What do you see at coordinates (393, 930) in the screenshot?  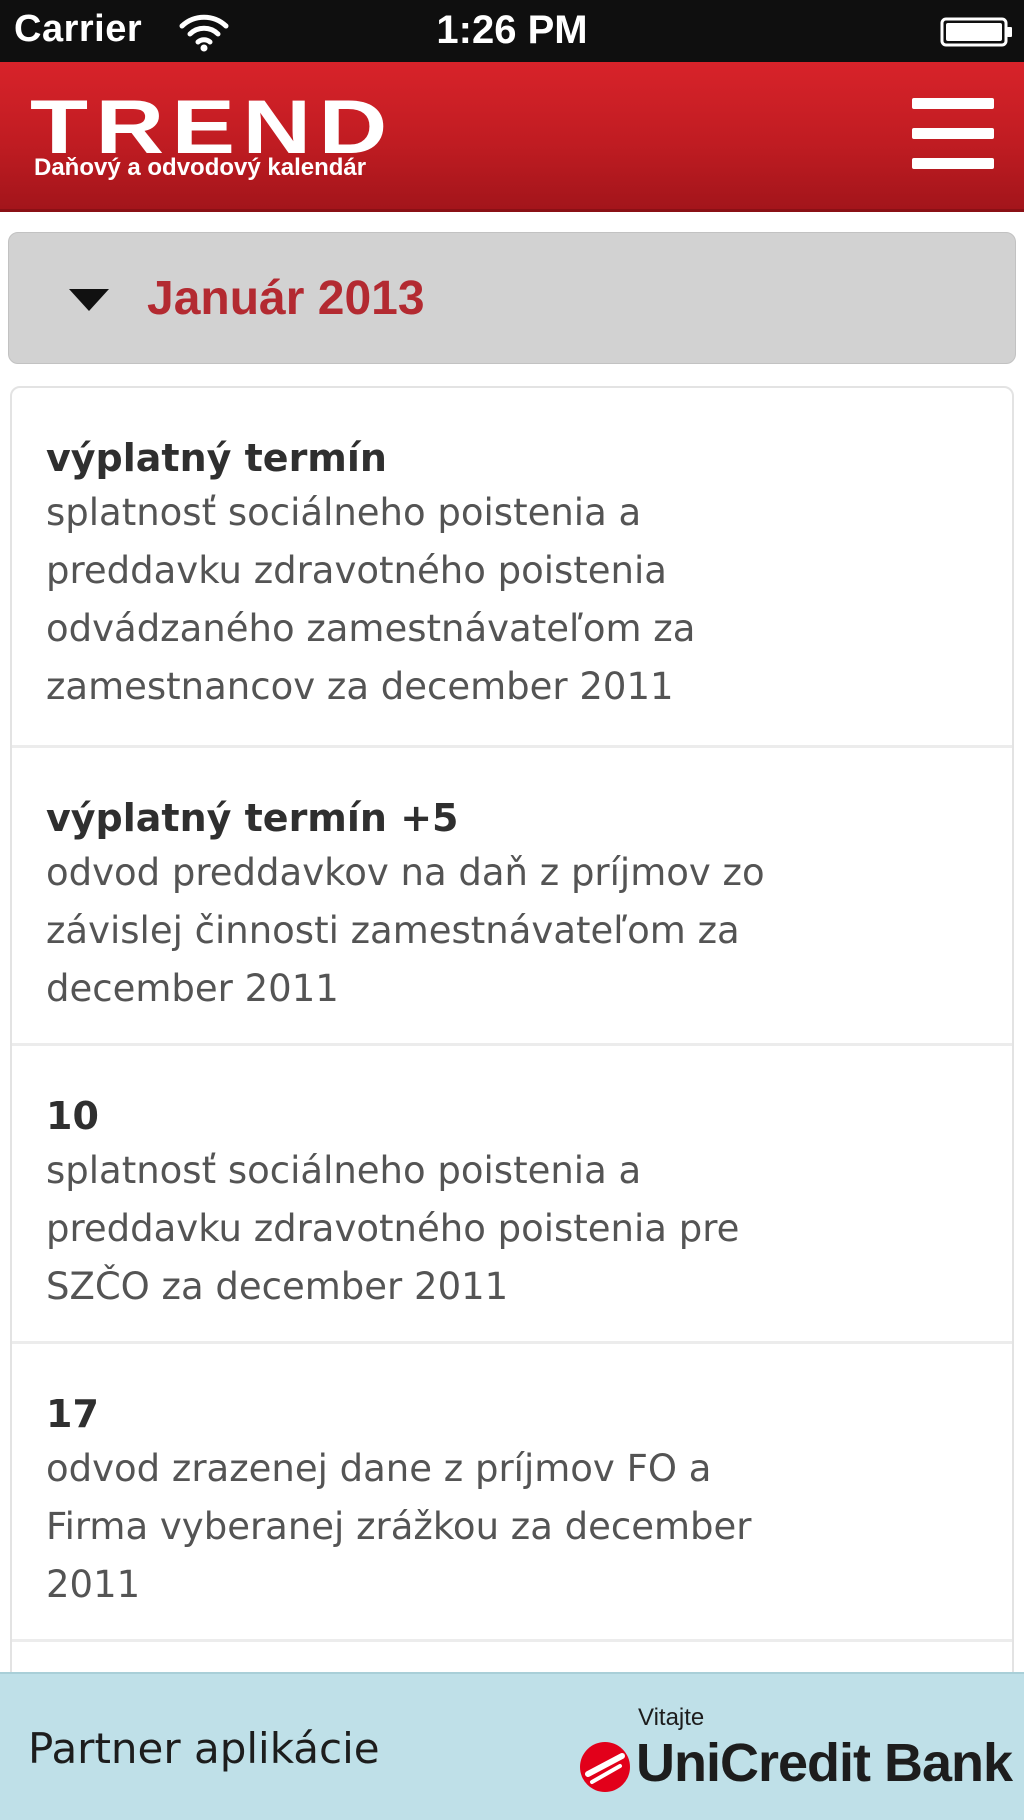 I see `event-line: závislej činnosti zamestnávateľom za` at bounding box center [393, 930].